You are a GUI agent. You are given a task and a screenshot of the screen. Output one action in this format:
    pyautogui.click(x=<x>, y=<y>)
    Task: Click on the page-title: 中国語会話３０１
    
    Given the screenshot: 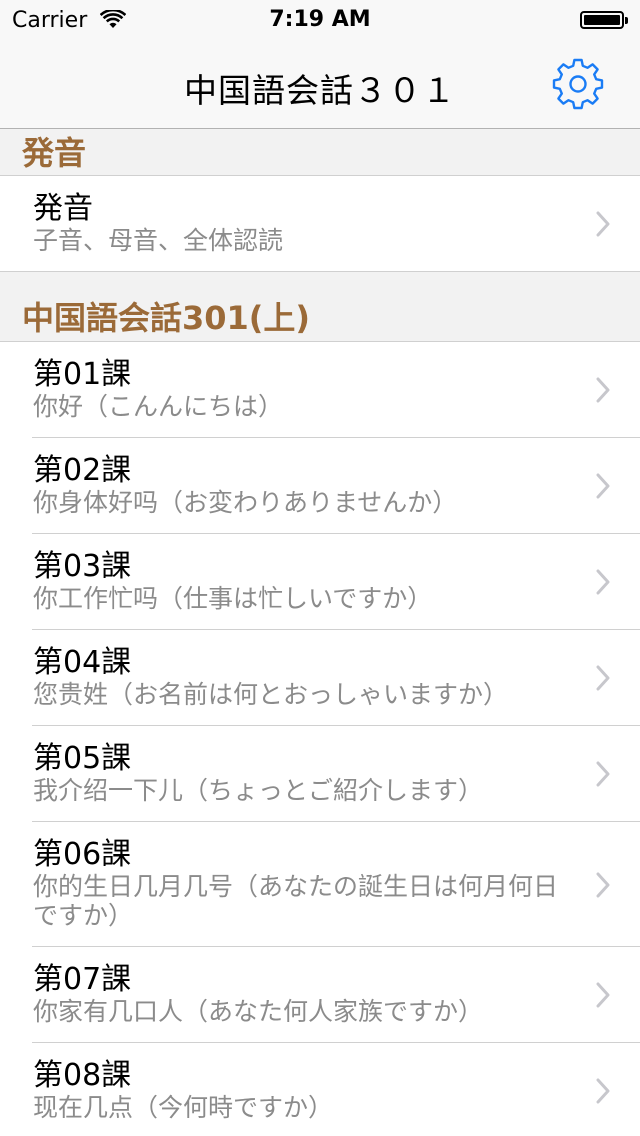 What is the action you would take?
    pyautogui.click(x=320, y=90)
    